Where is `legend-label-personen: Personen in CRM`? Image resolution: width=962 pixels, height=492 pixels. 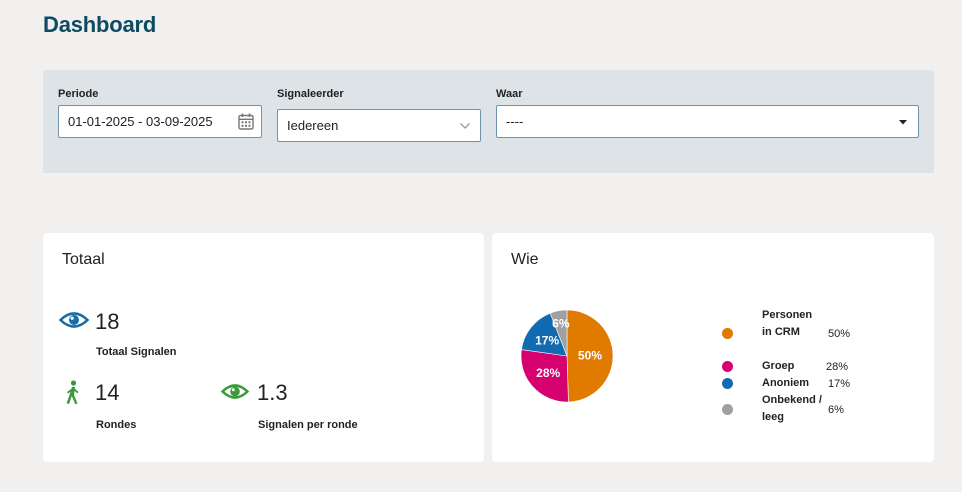 legend-label-personen: Personen in CRM is located at coordinates (787, 323).